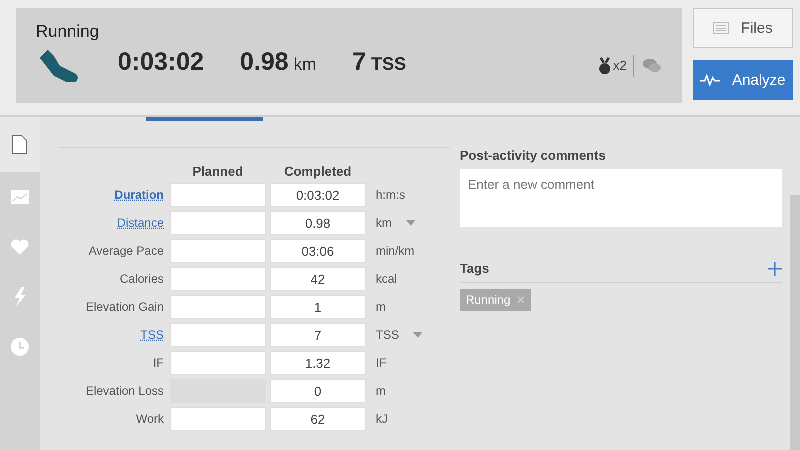 This screenshot has width=800, height=450. Describe the element at coordinates (318, 251) in the screenshot. I see `completed-input: 03:06` at that location.